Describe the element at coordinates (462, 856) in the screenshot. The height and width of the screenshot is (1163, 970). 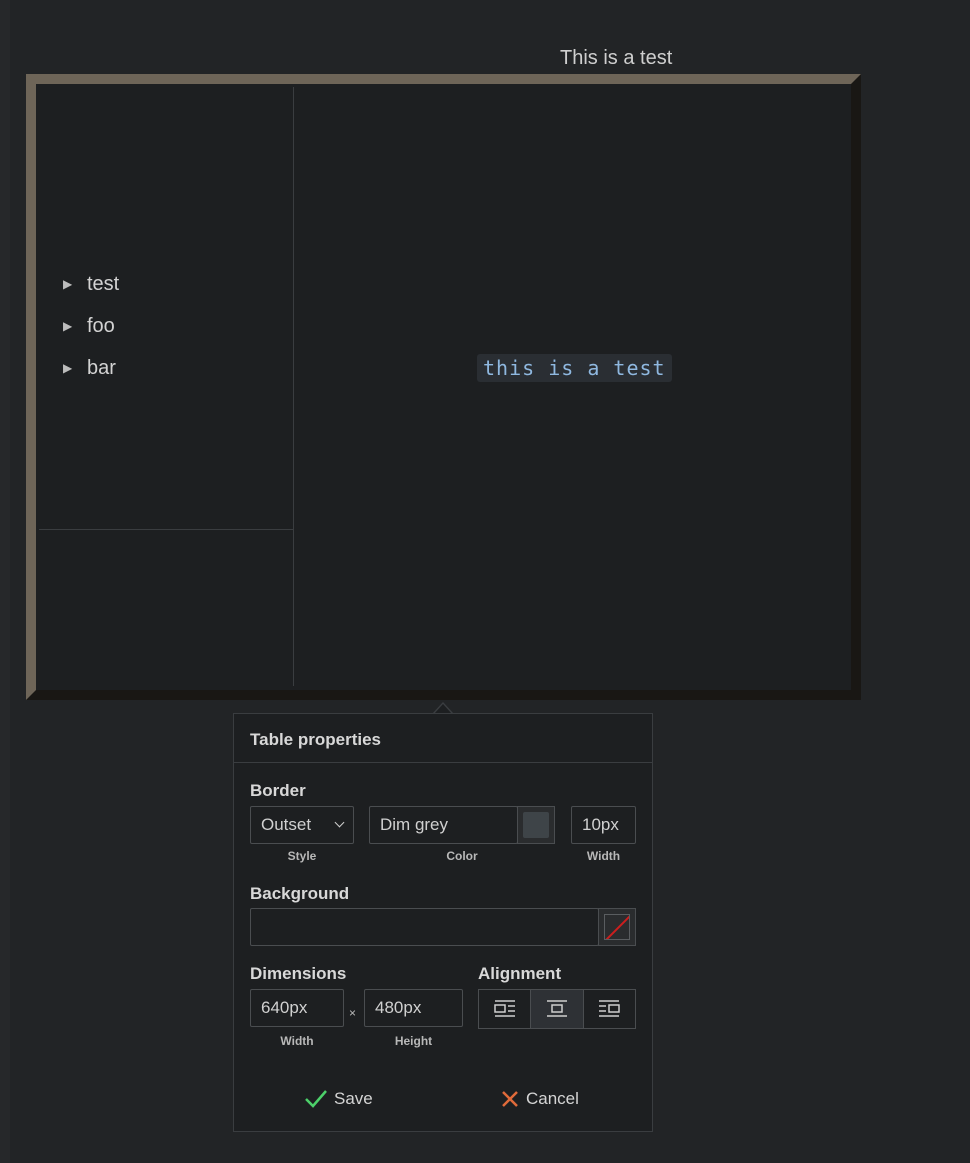
I see `border-color-label: Color` at that location.